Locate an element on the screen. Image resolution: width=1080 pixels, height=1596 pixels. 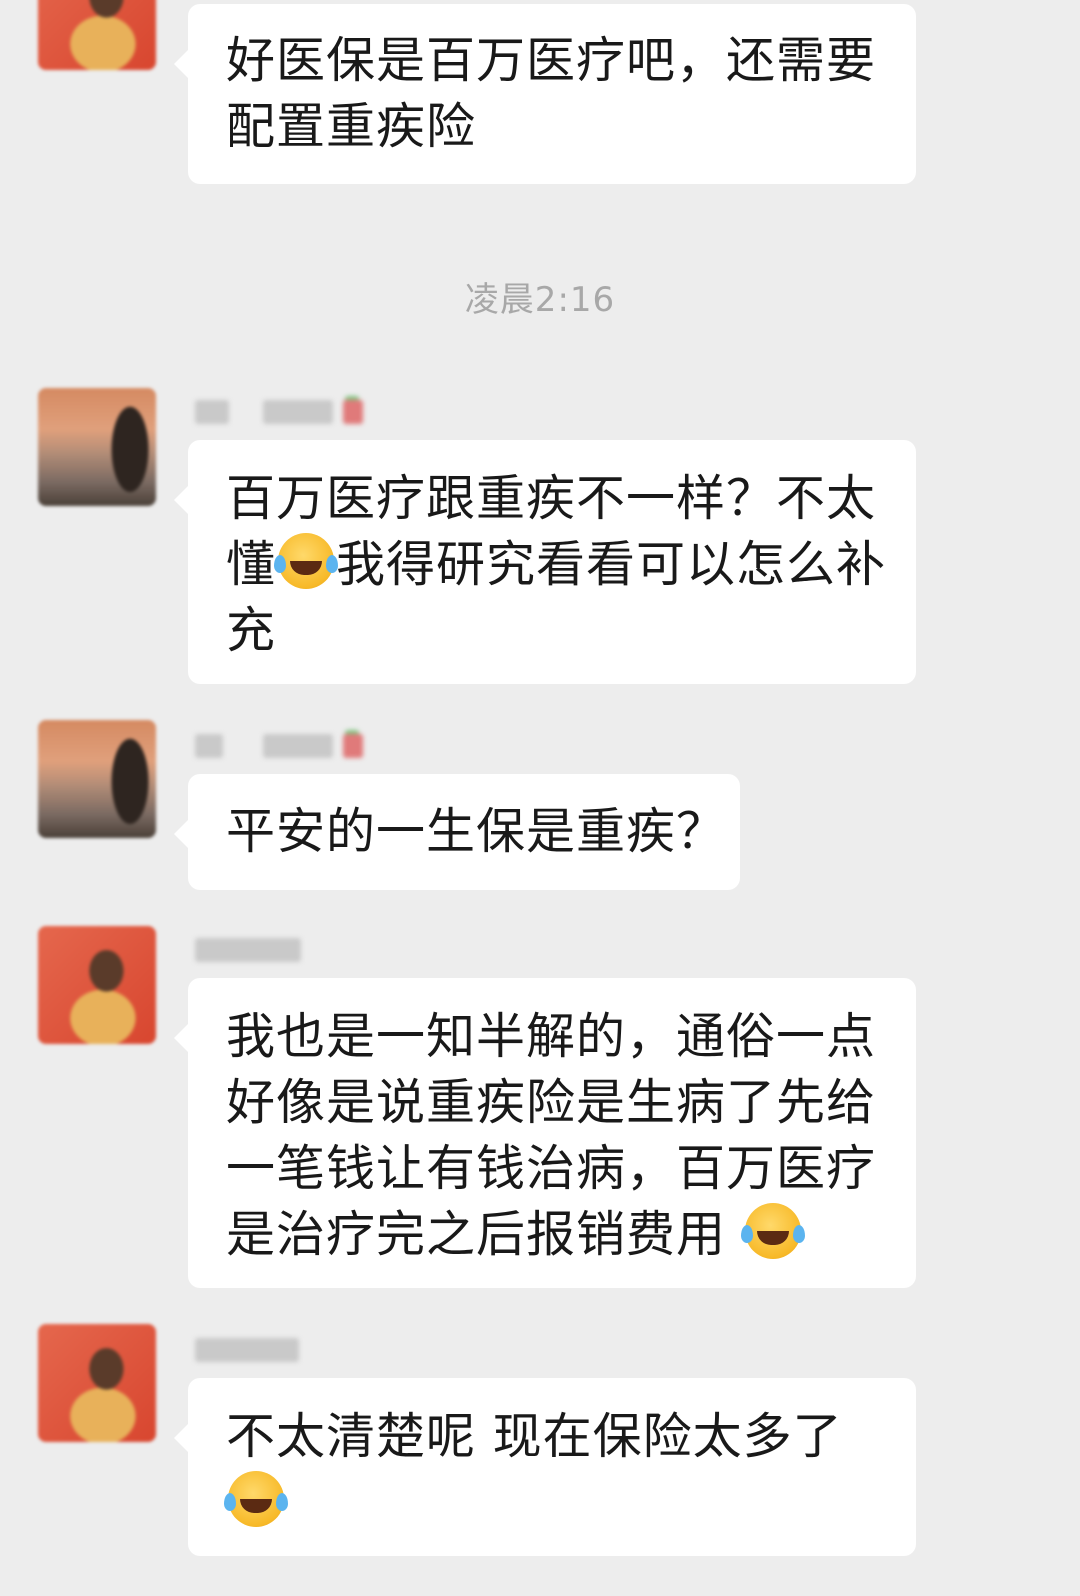
message-text: 我也是一知半解的，通俗一点 is located at coordinates (551, 1036).